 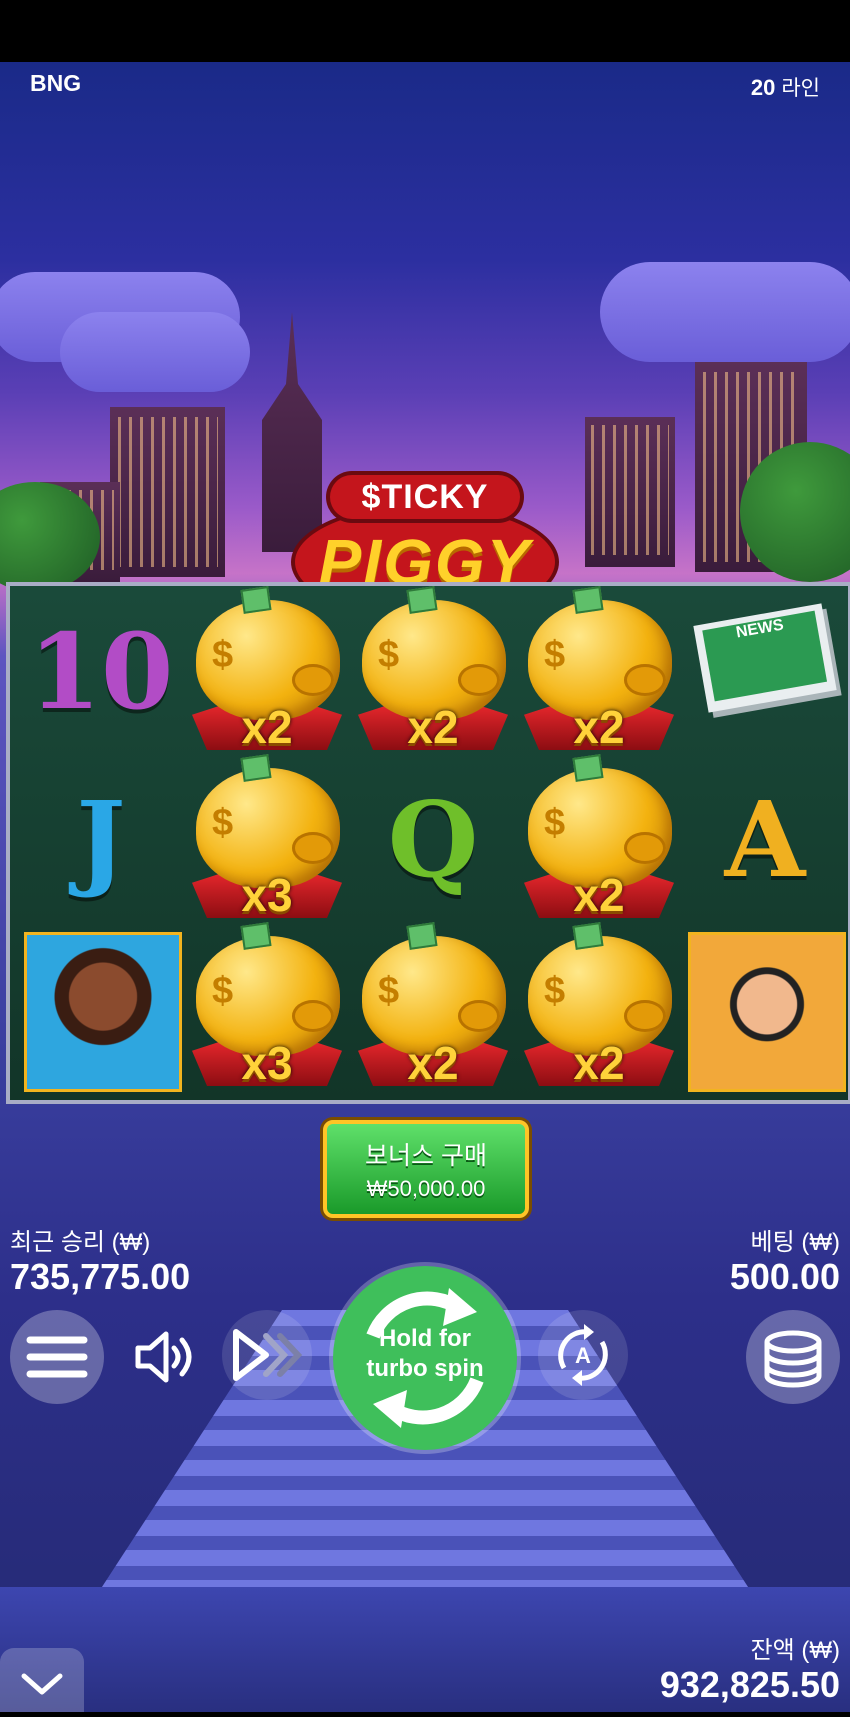 I want to click on last-win-value: 735,775.00, so click(x=100, y=1276).